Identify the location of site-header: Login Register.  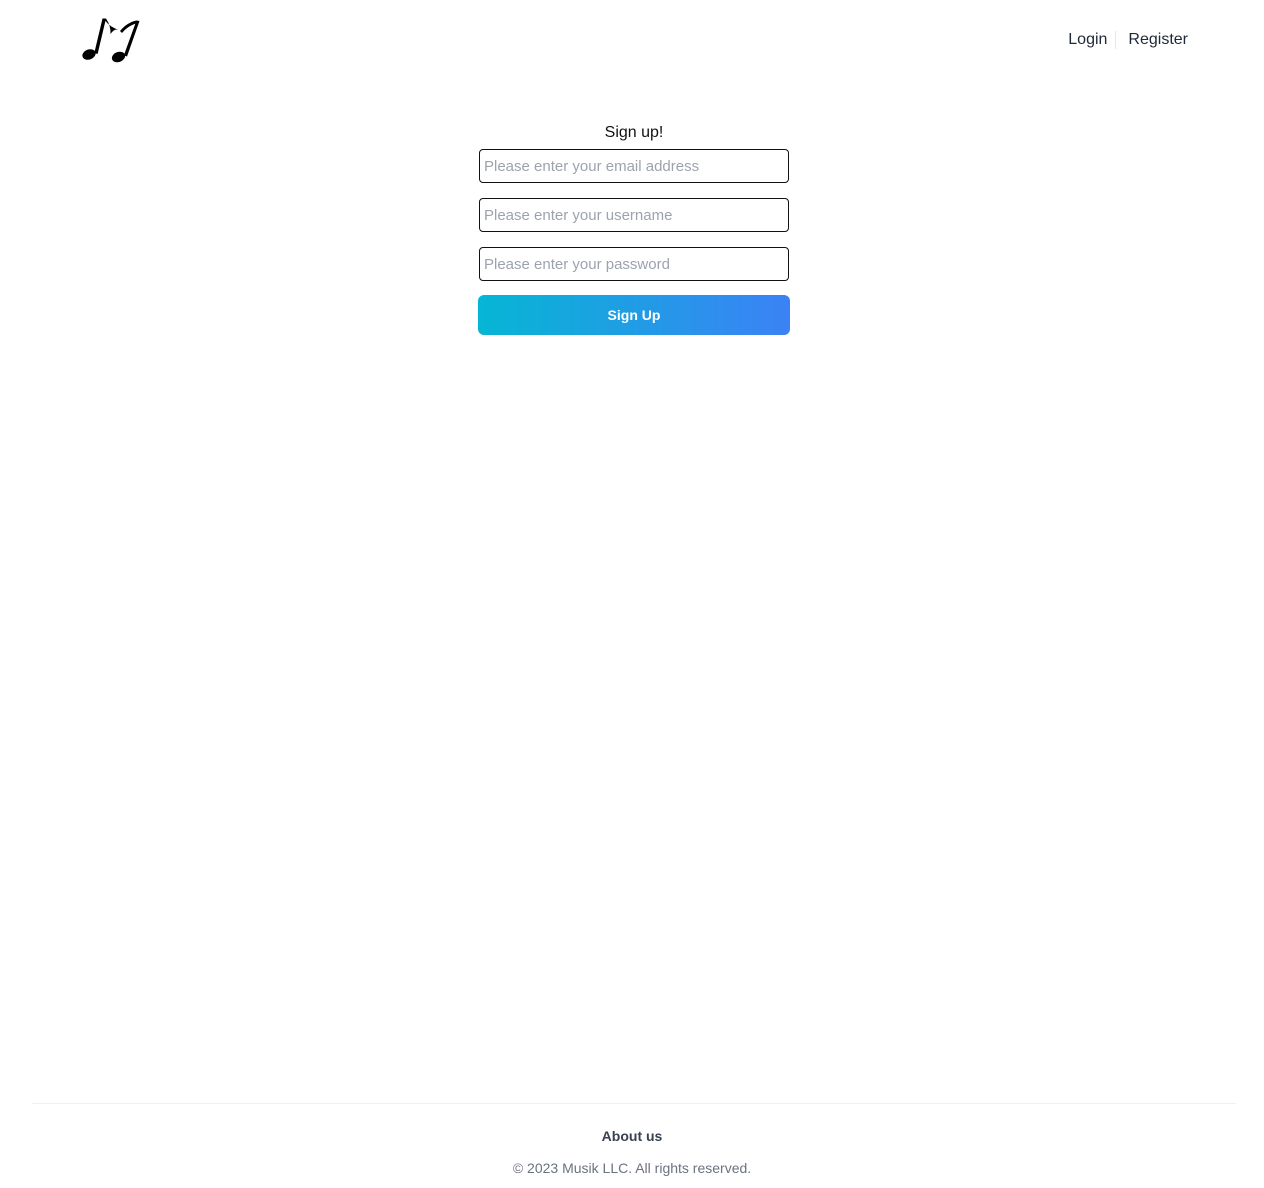
(632, 40).